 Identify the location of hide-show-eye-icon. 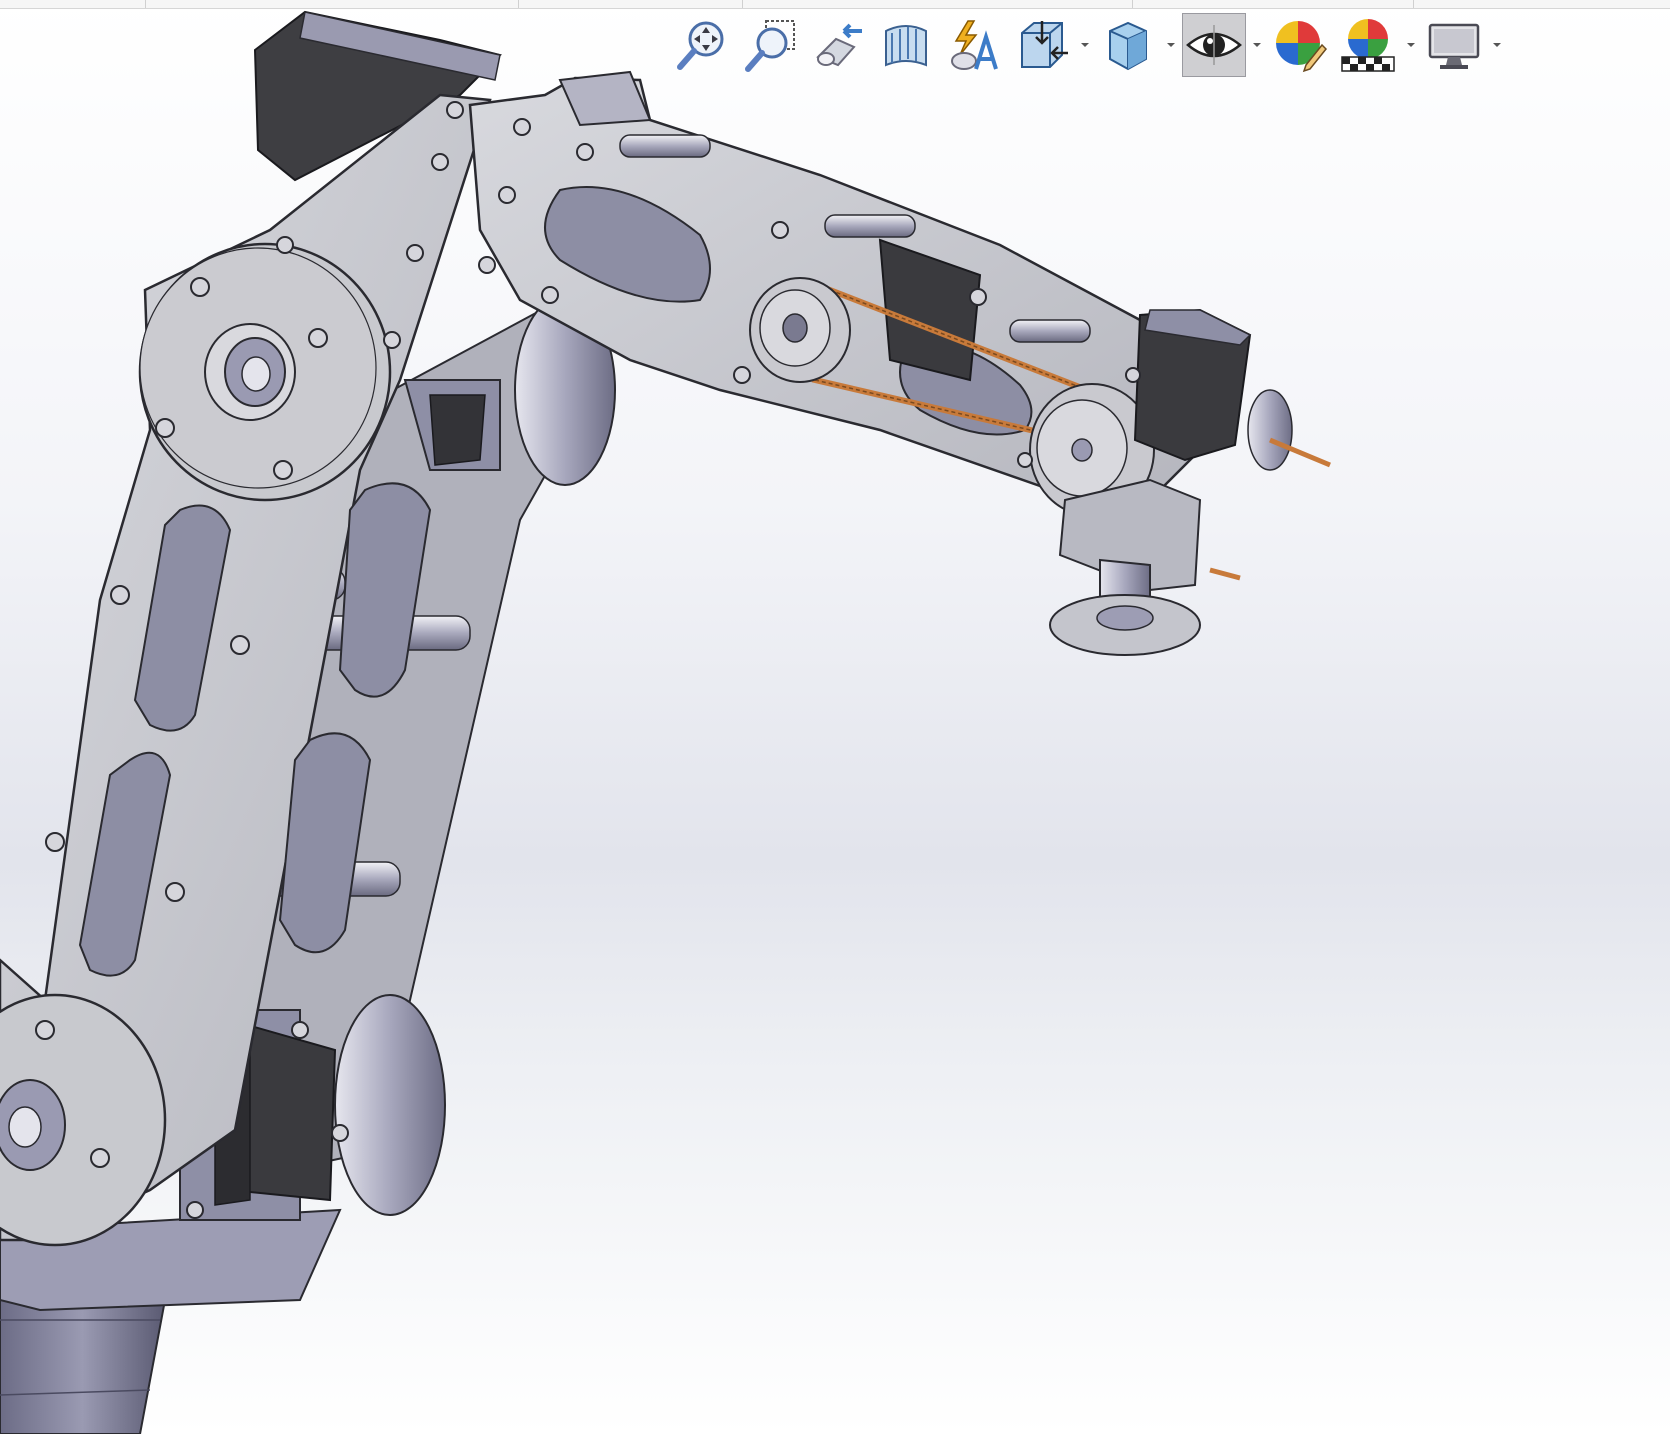
(1214, 45).